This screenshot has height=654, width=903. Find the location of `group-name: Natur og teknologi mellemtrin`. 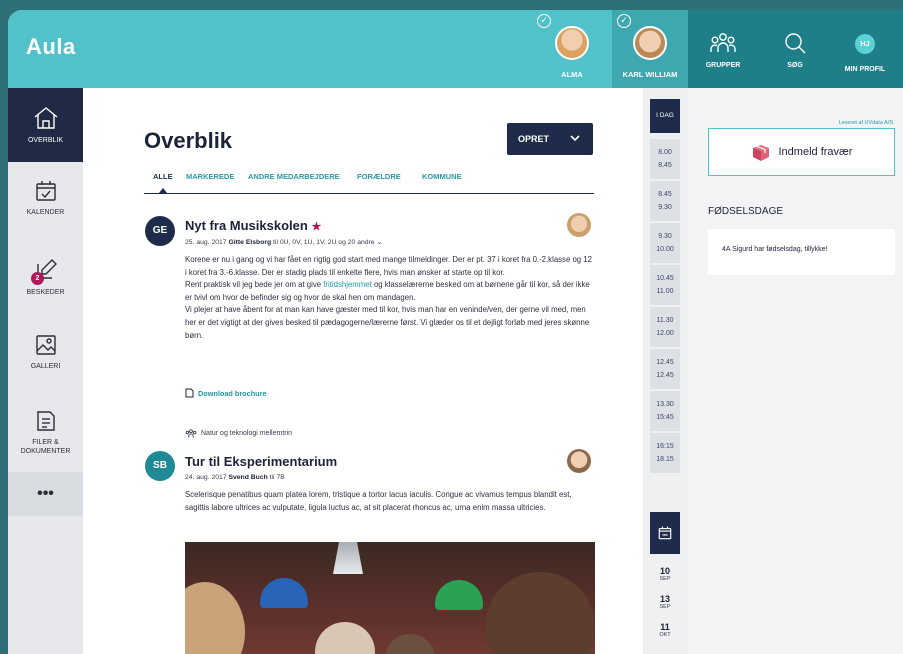

group-name: Natur og teknologi mellemtrin is located at coordinates (247, 433).